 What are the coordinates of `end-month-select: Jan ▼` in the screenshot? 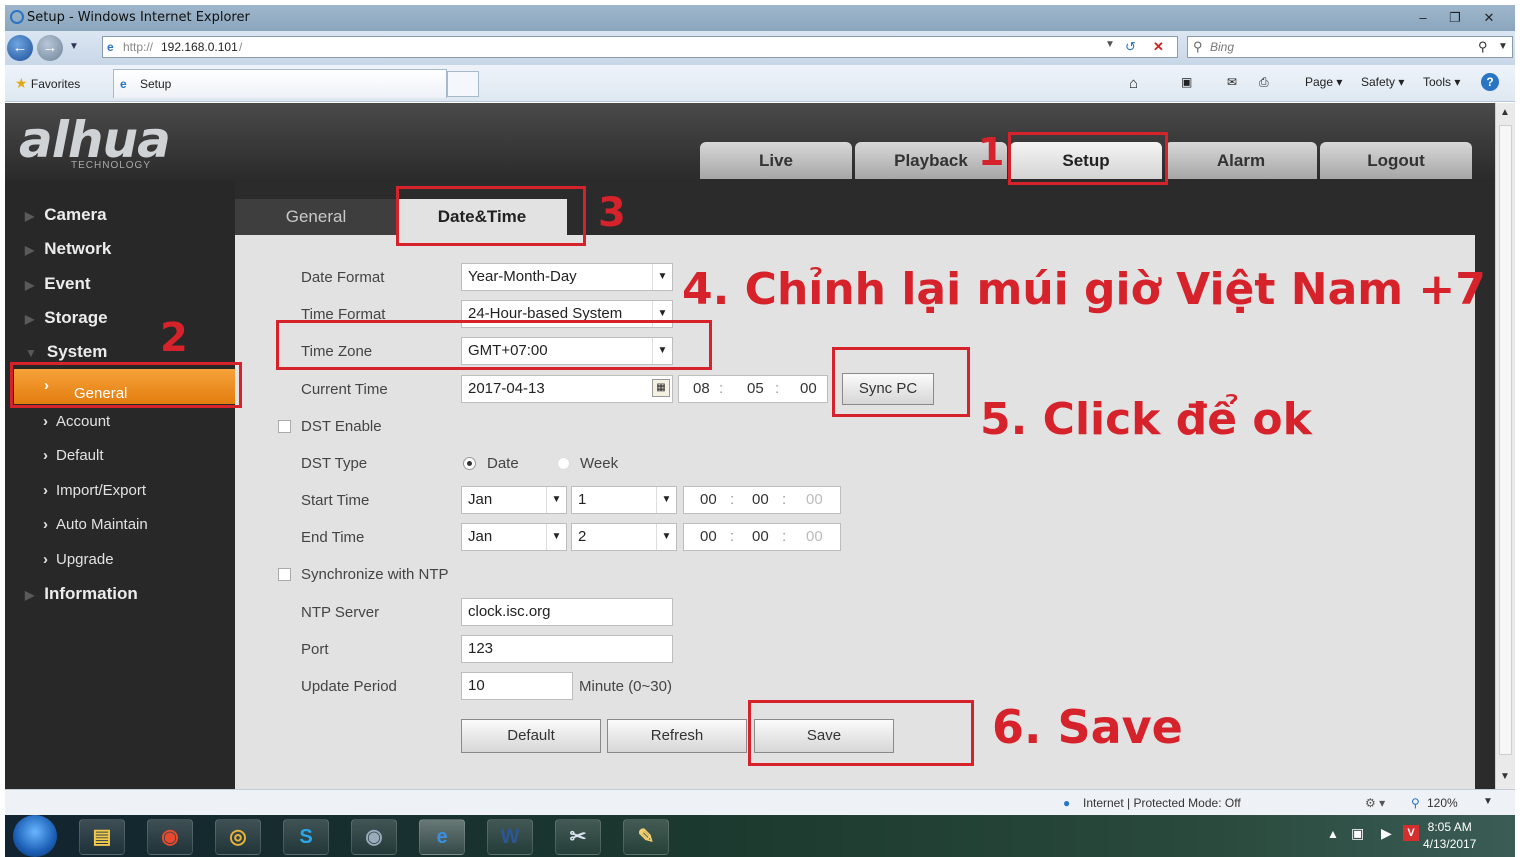 It's located at (514, 537).